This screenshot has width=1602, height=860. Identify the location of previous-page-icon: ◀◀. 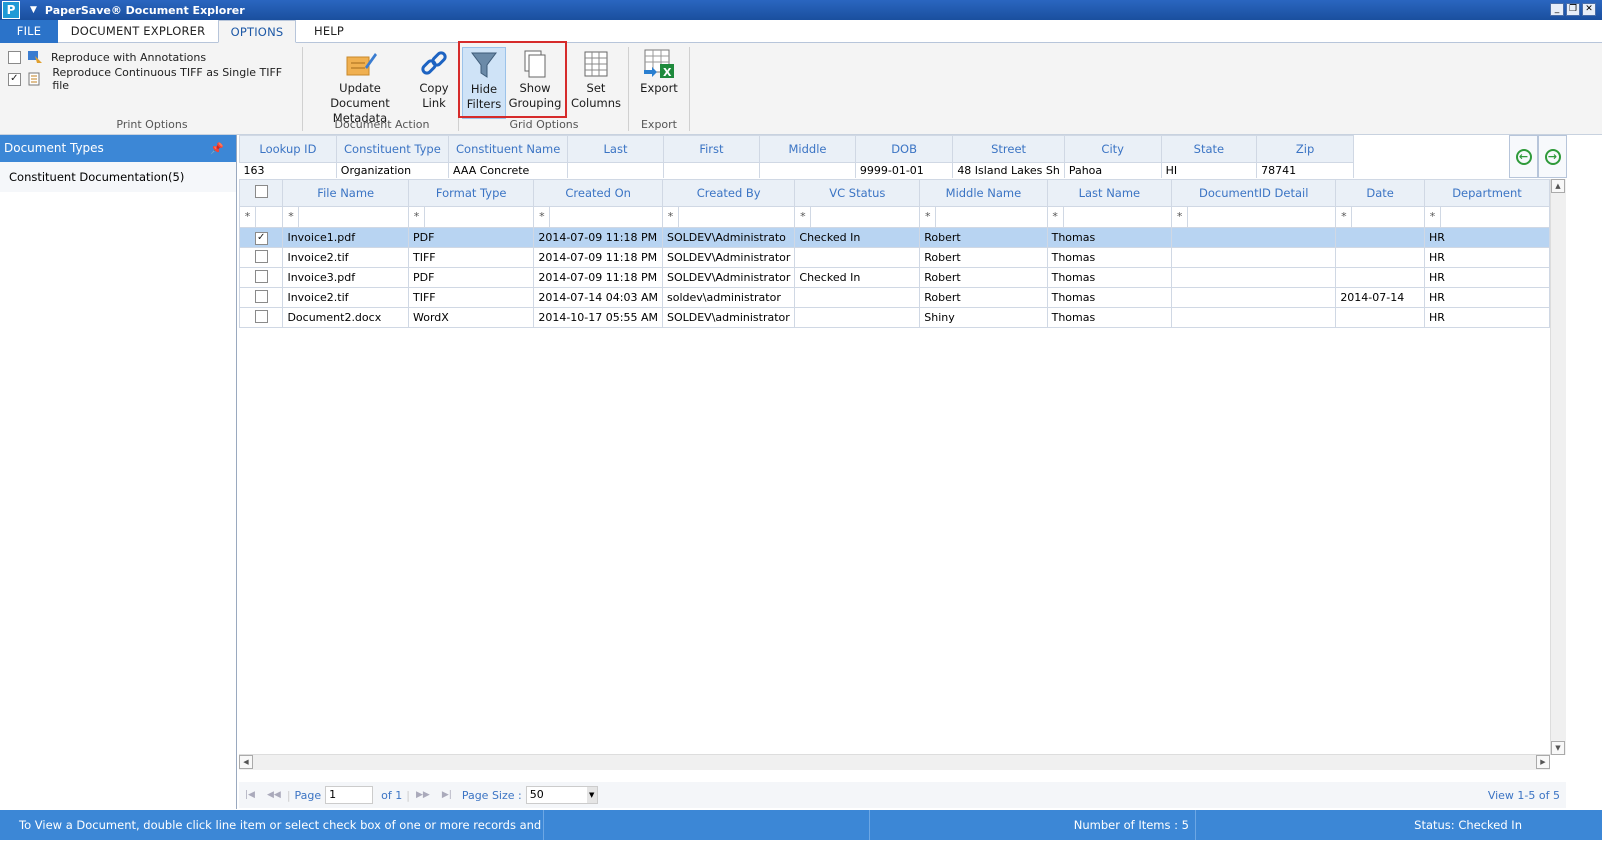
(274, 795).